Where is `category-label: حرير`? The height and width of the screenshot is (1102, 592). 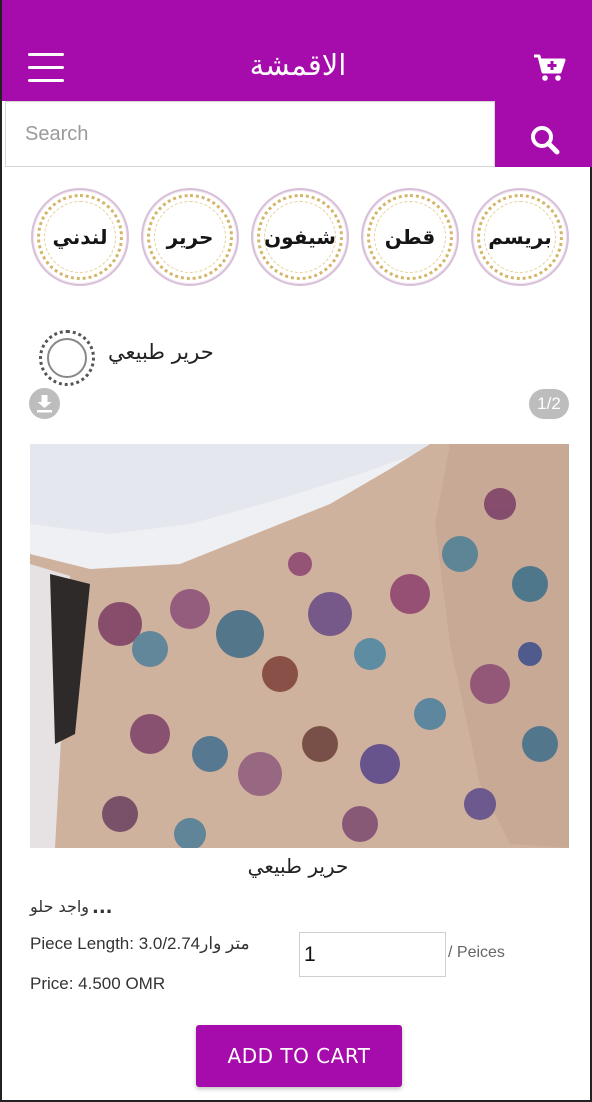
category-label: حرير is located at coordinates (190, 237).